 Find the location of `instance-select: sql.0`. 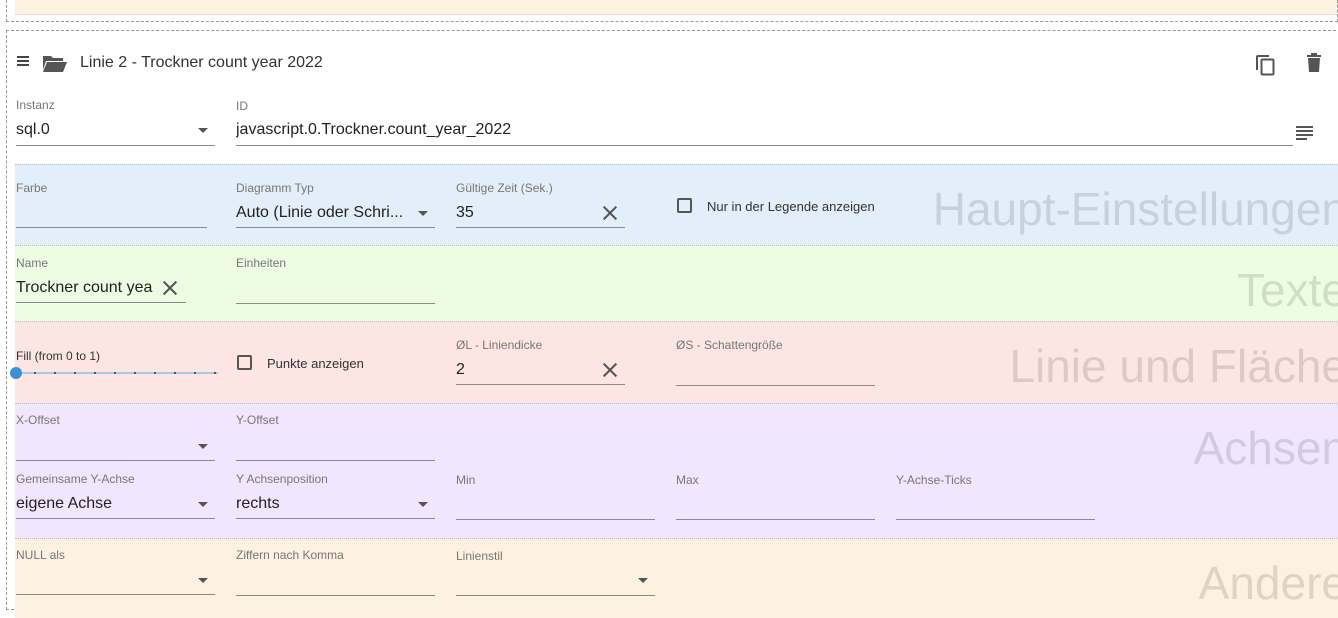

instance-select: sql.0 is located at coordinates (101, 130).